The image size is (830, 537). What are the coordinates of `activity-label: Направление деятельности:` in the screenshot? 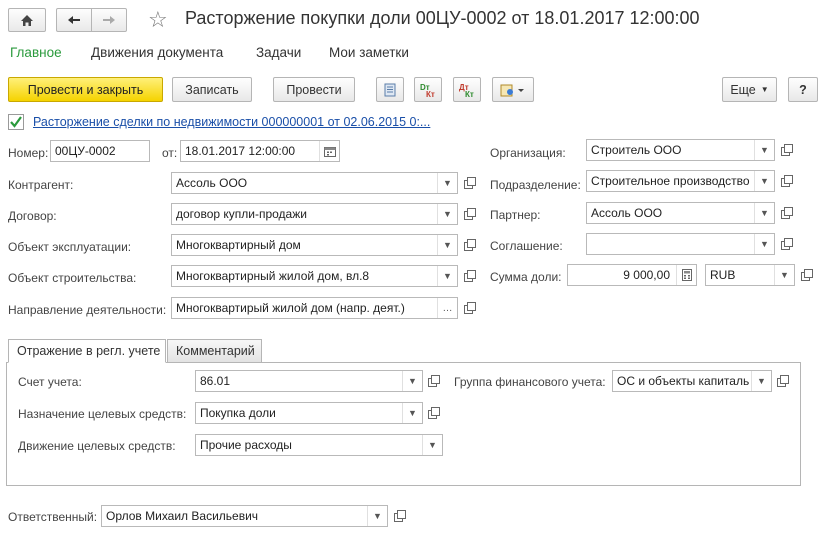 It's located at (87, 310).